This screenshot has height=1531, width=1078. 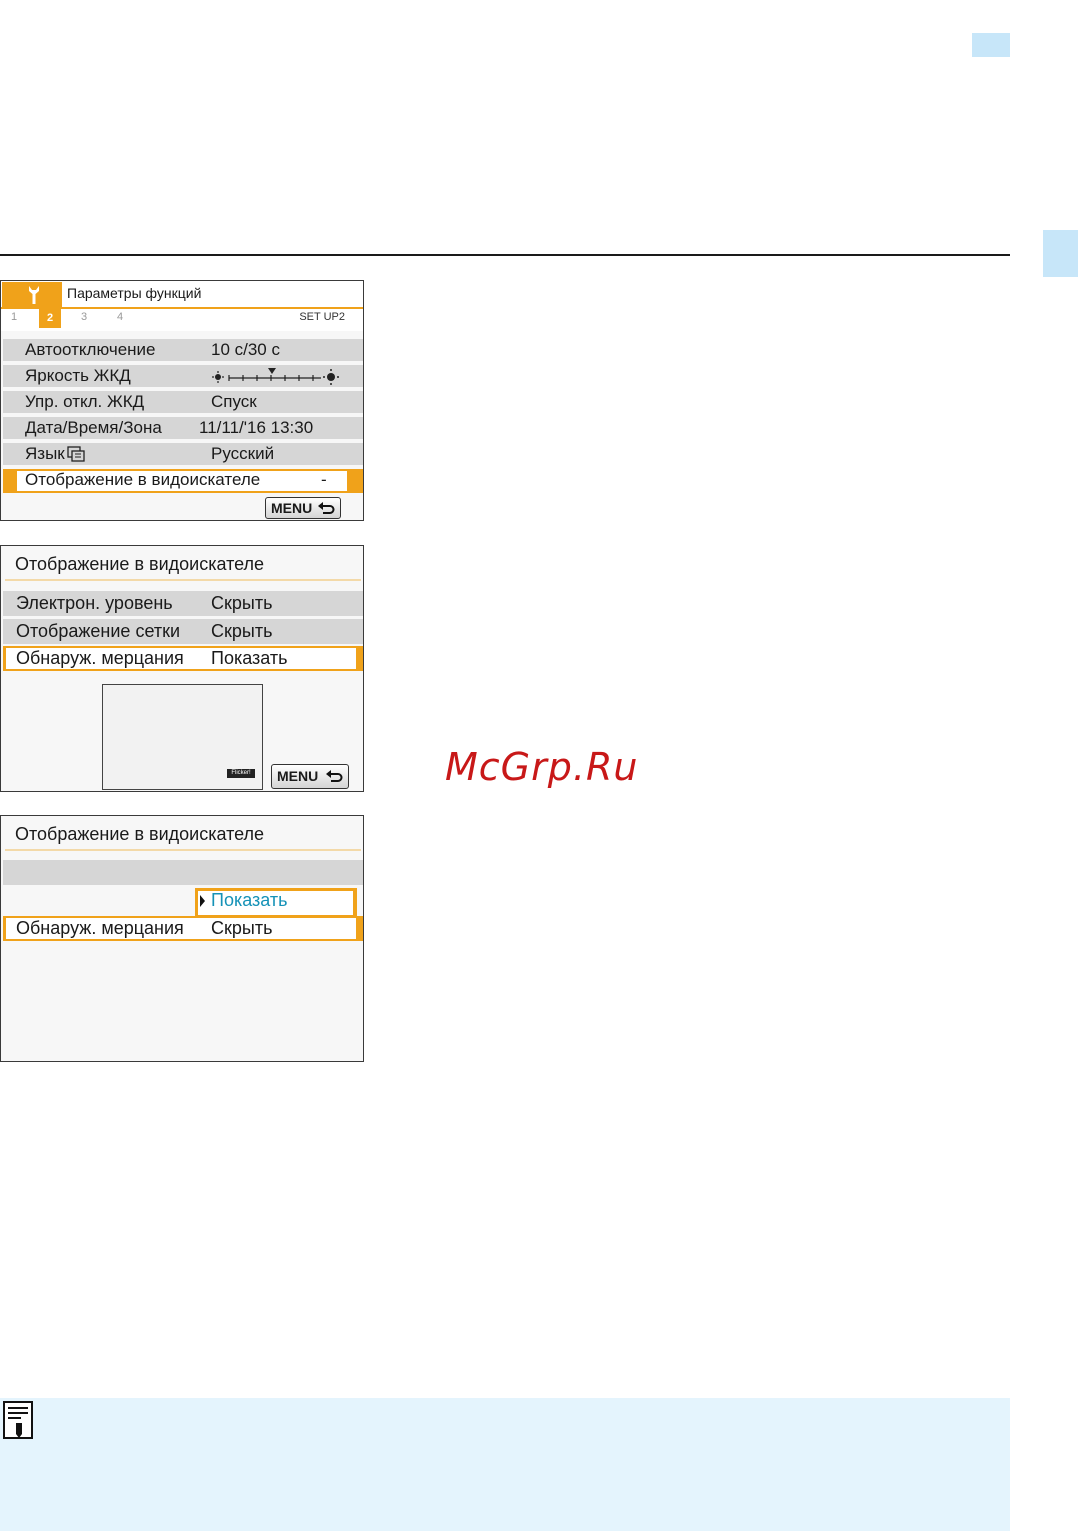 What do you see at coordinates (324, 479) in the screenshot?
I see `row-value: -` at bounding box center [324, 479].